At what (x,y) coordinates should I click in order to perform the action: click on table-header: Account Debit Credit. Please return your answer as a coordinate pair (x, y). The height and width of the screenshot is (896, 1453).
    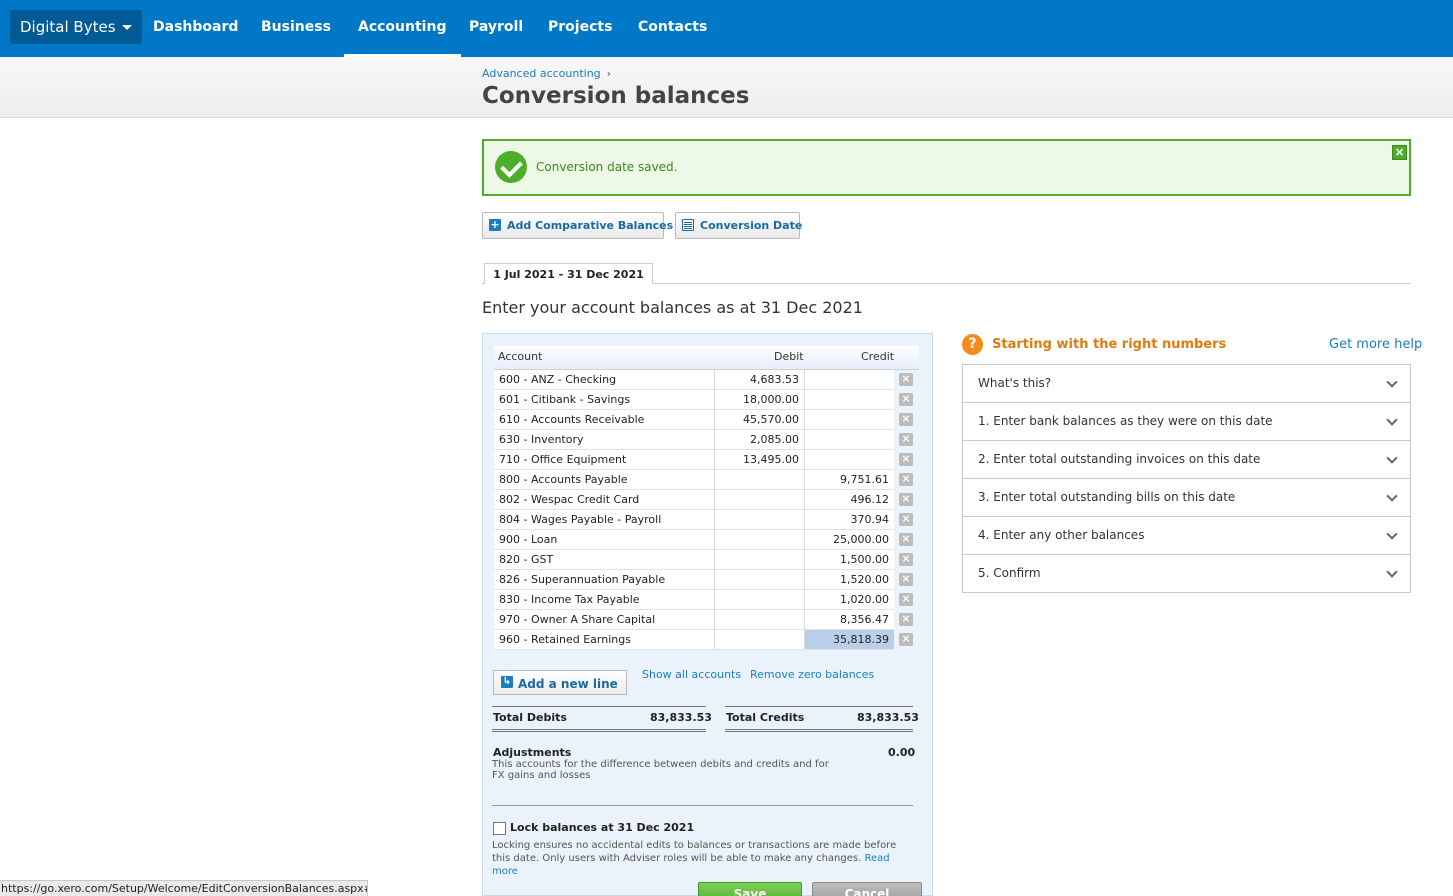
    Looking at the image, I should click on (706, 358).